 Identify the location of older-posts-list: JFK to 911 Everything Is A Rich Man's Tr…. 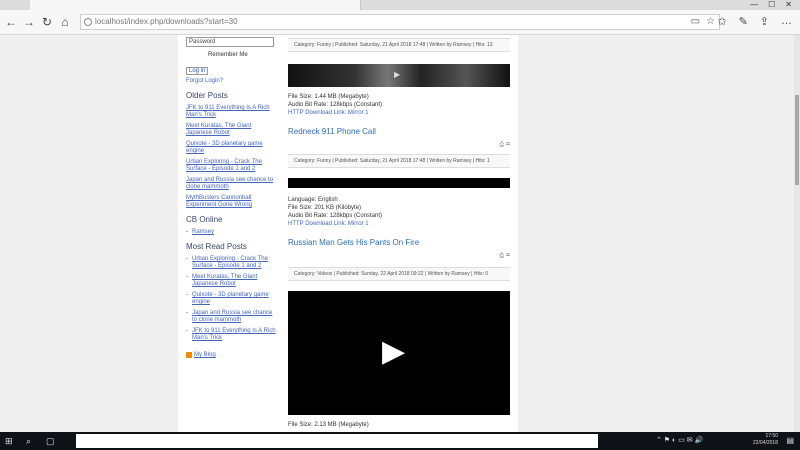
(232, 157).